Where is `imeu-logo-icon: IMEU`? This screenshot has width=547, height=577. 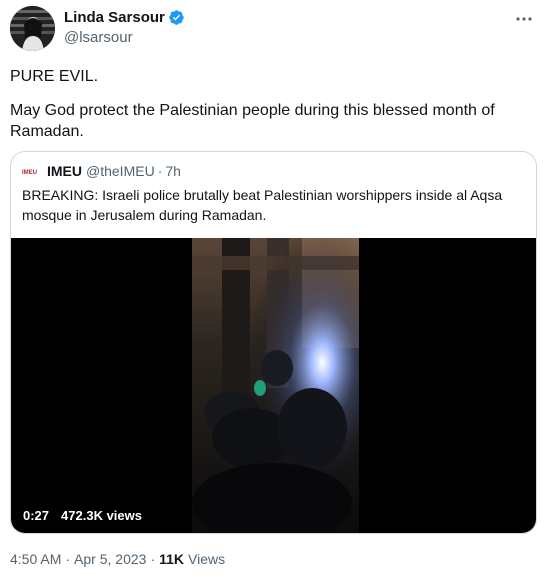 imeu-logo-icon: IMEU is located at coordinates (29, 173).